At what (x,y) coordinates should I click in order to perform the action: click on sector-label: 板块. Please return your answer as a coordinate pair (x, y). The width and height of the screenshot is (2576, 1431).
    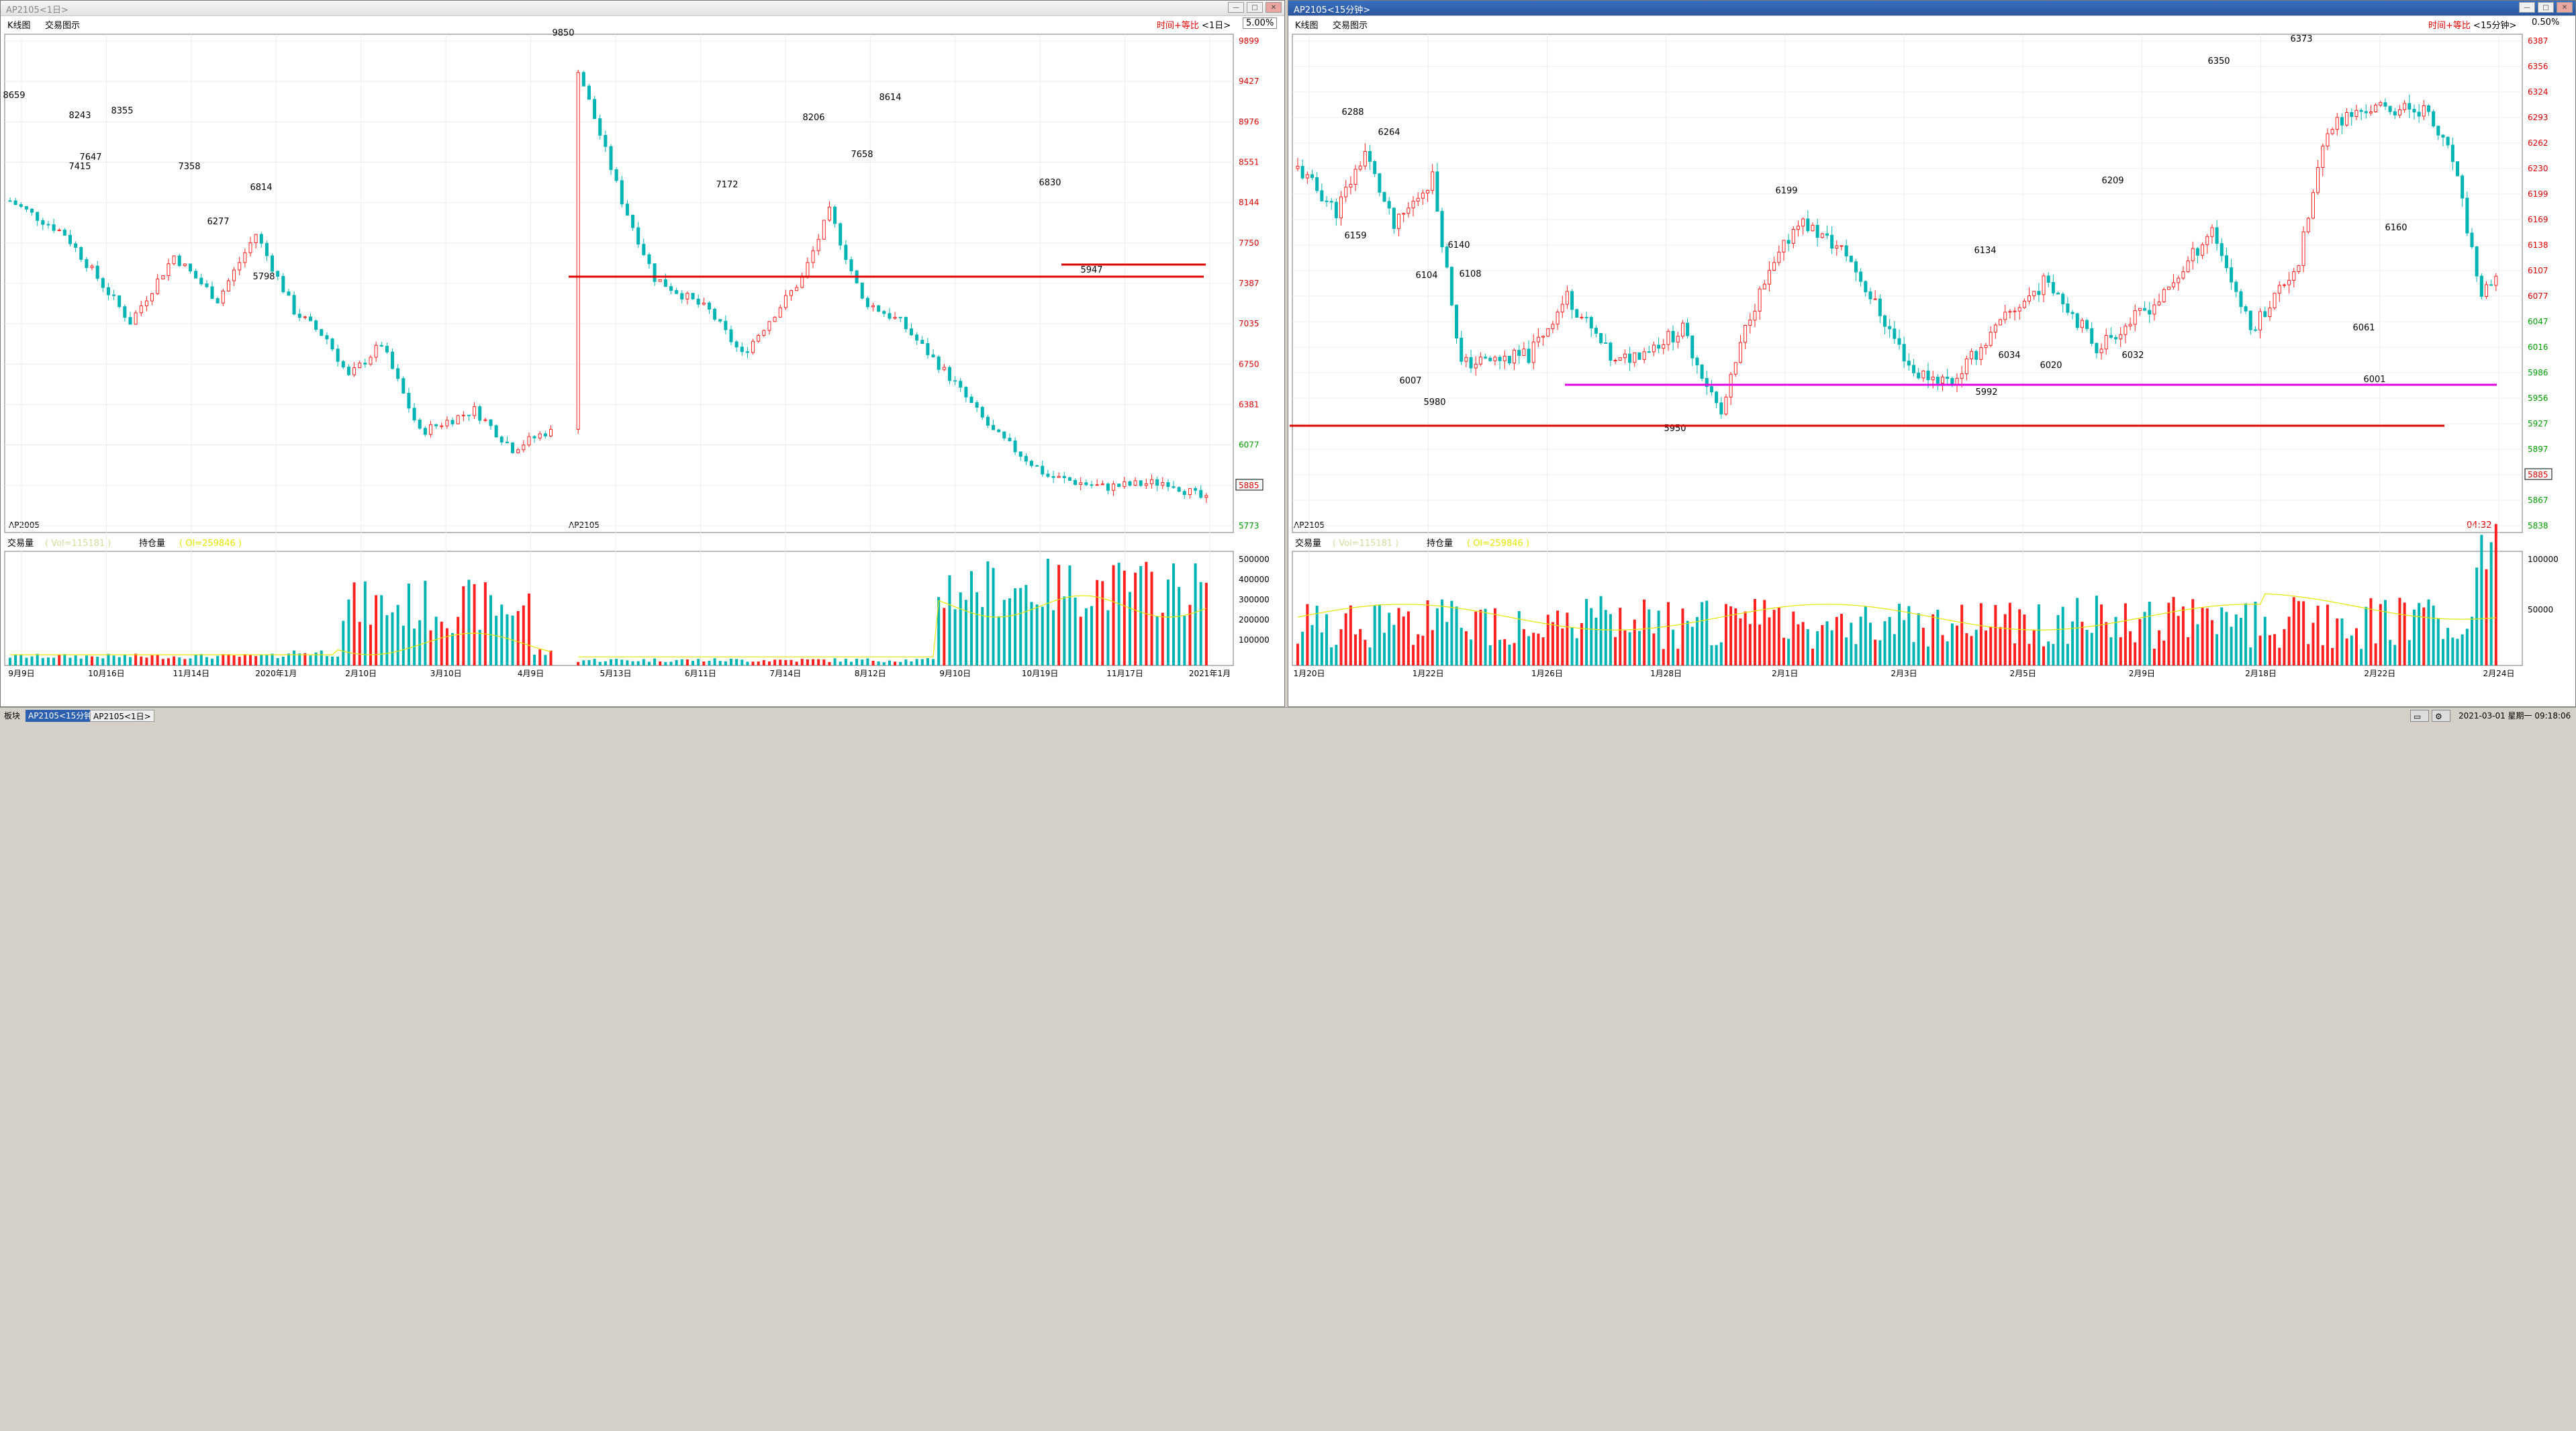
    Looking at the image, I should click on (12, 716).